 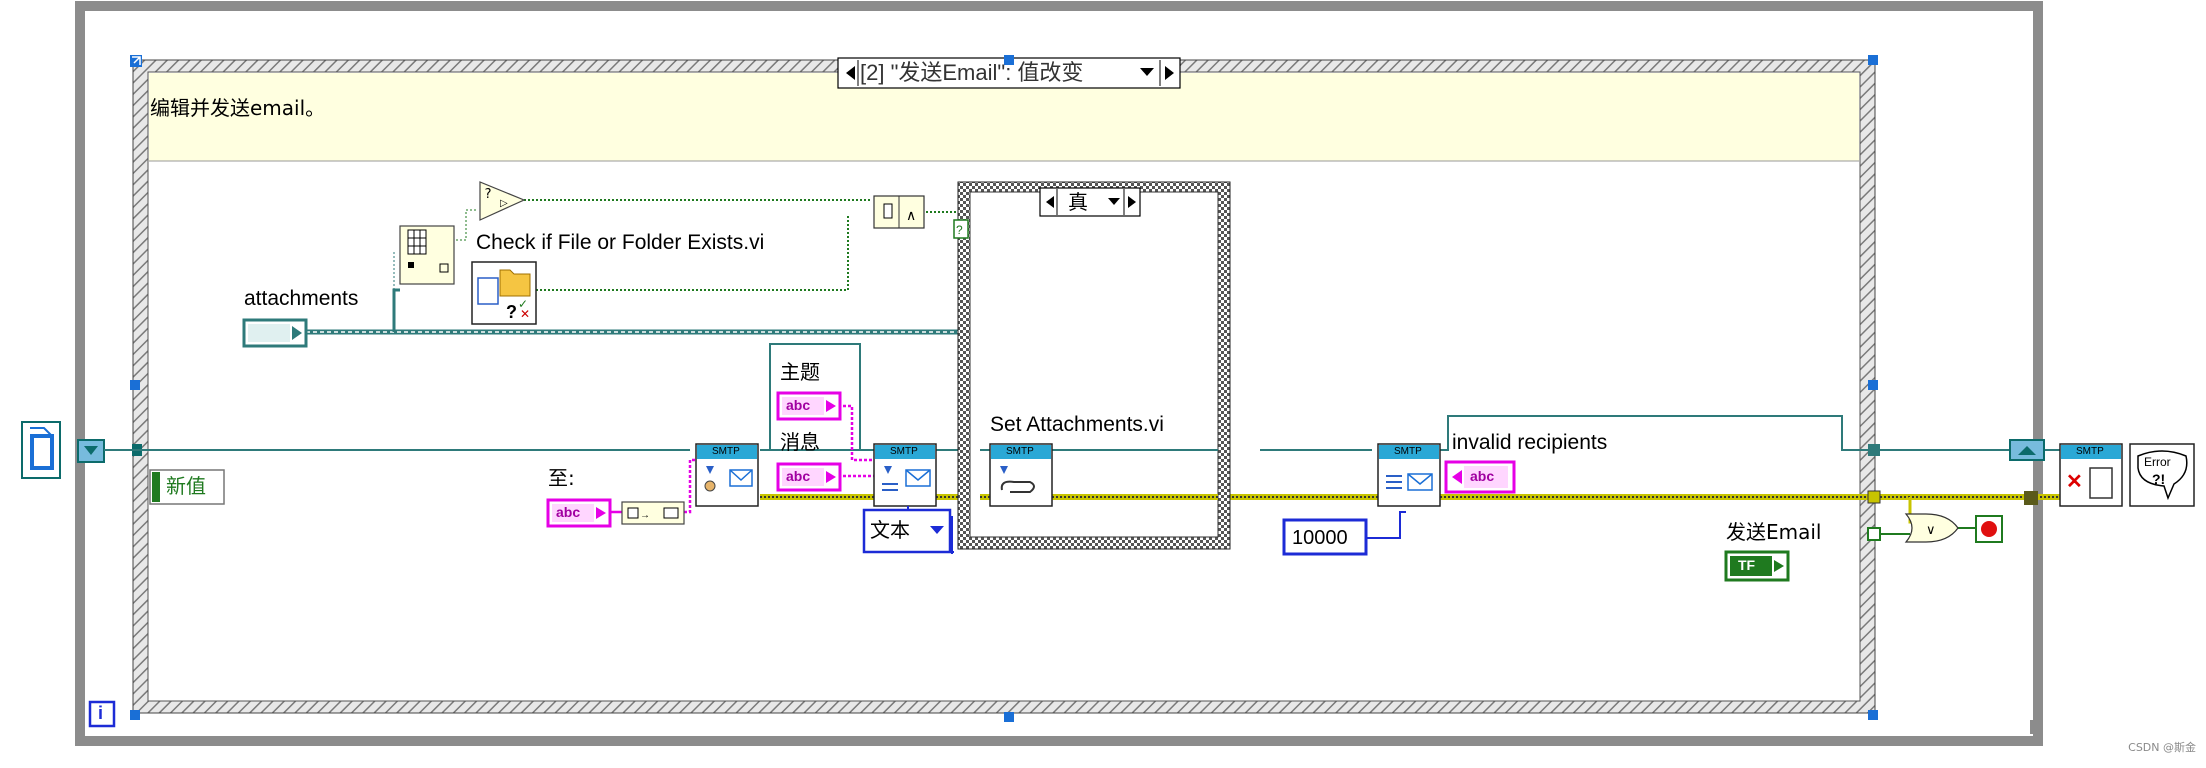 I want to click on error-text: Error, so click(x=2157, y=462).